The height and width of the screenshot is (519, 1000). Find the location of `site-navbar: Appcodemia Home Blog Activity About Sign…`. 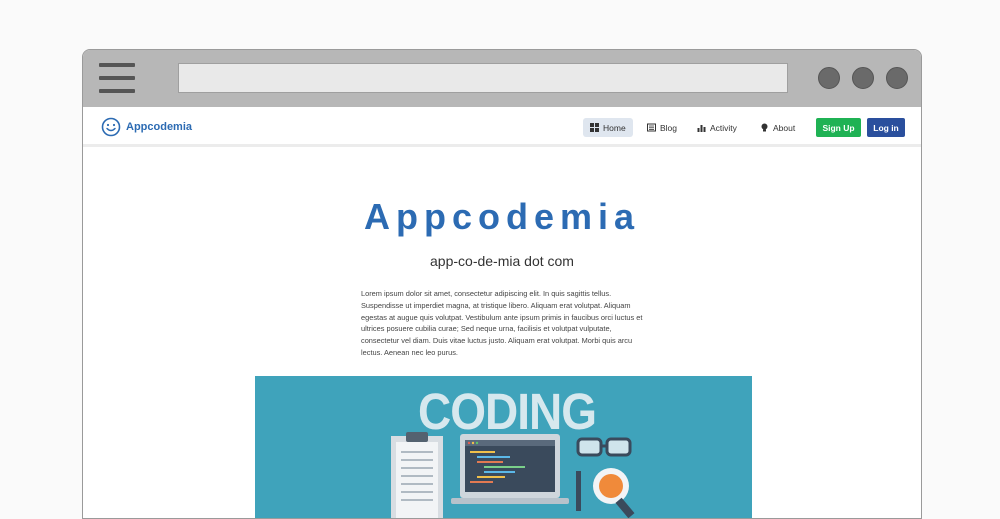

site-navbar: Appcodemia Home Blog Activity About Sign… is located at coordinates (502, 127).